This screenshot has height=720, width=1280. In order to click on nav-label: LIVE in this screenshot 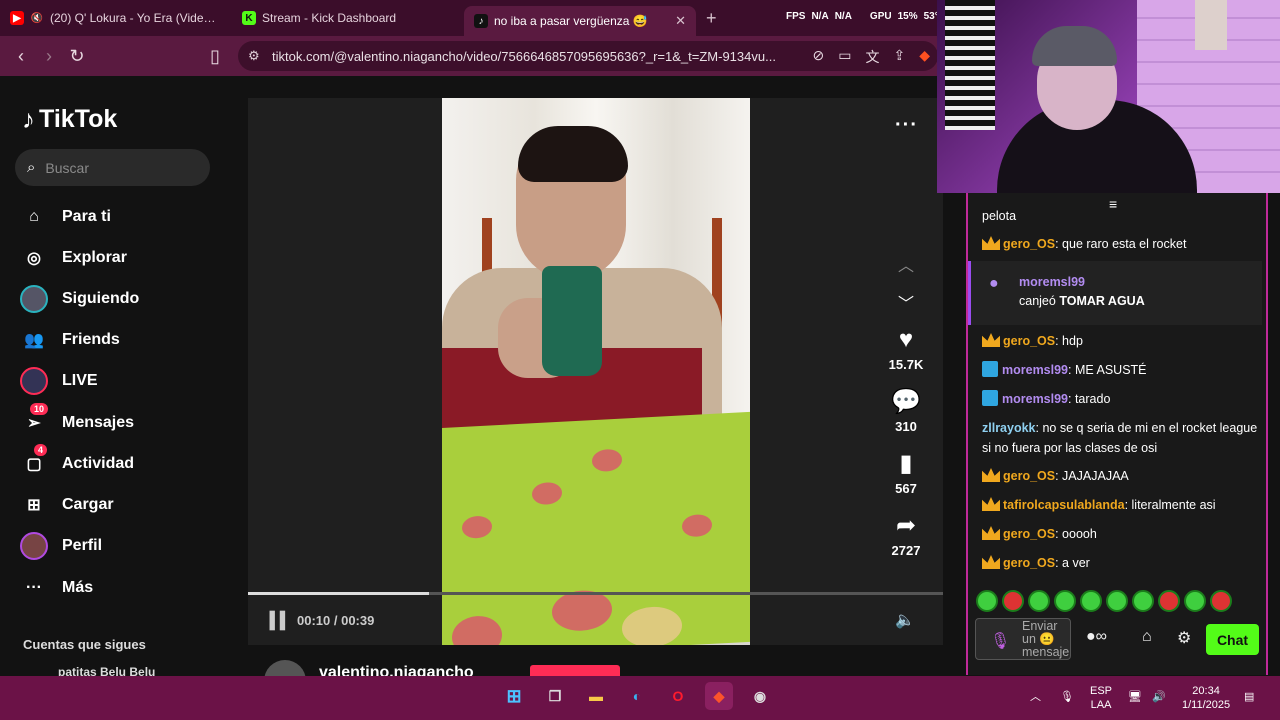, I will do `click(80, 380)`.